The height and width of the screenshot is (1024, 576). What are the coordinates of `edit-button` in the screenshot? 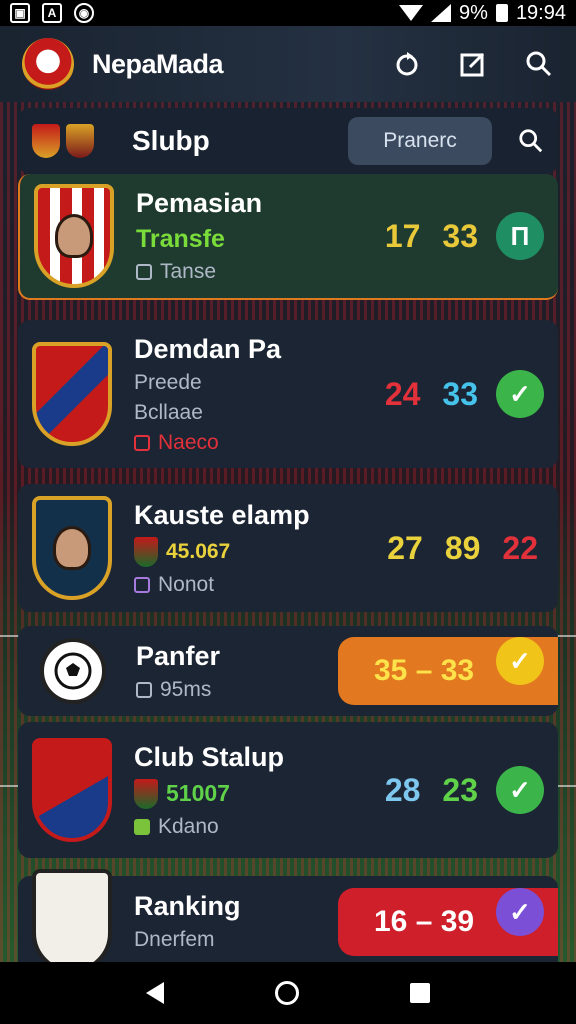 It's located at (473, 64).